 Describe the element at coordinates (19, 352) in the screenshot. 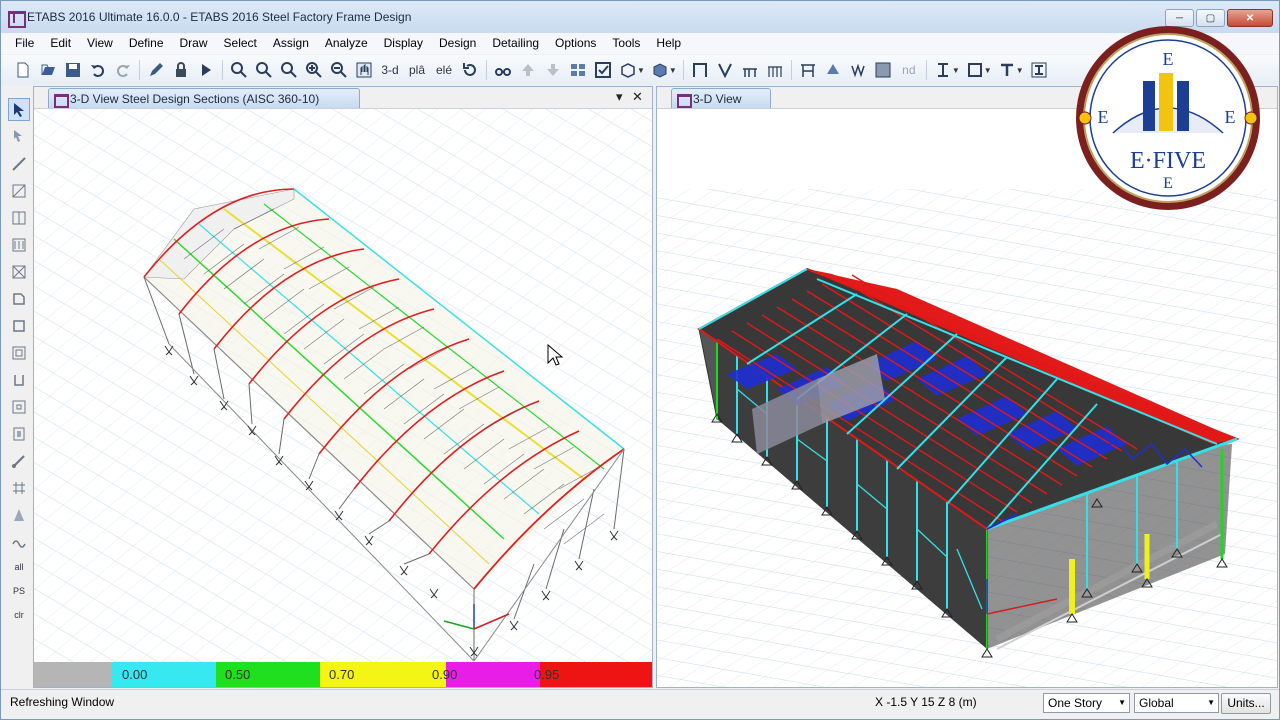

I see `quick-area-icon` at that location.